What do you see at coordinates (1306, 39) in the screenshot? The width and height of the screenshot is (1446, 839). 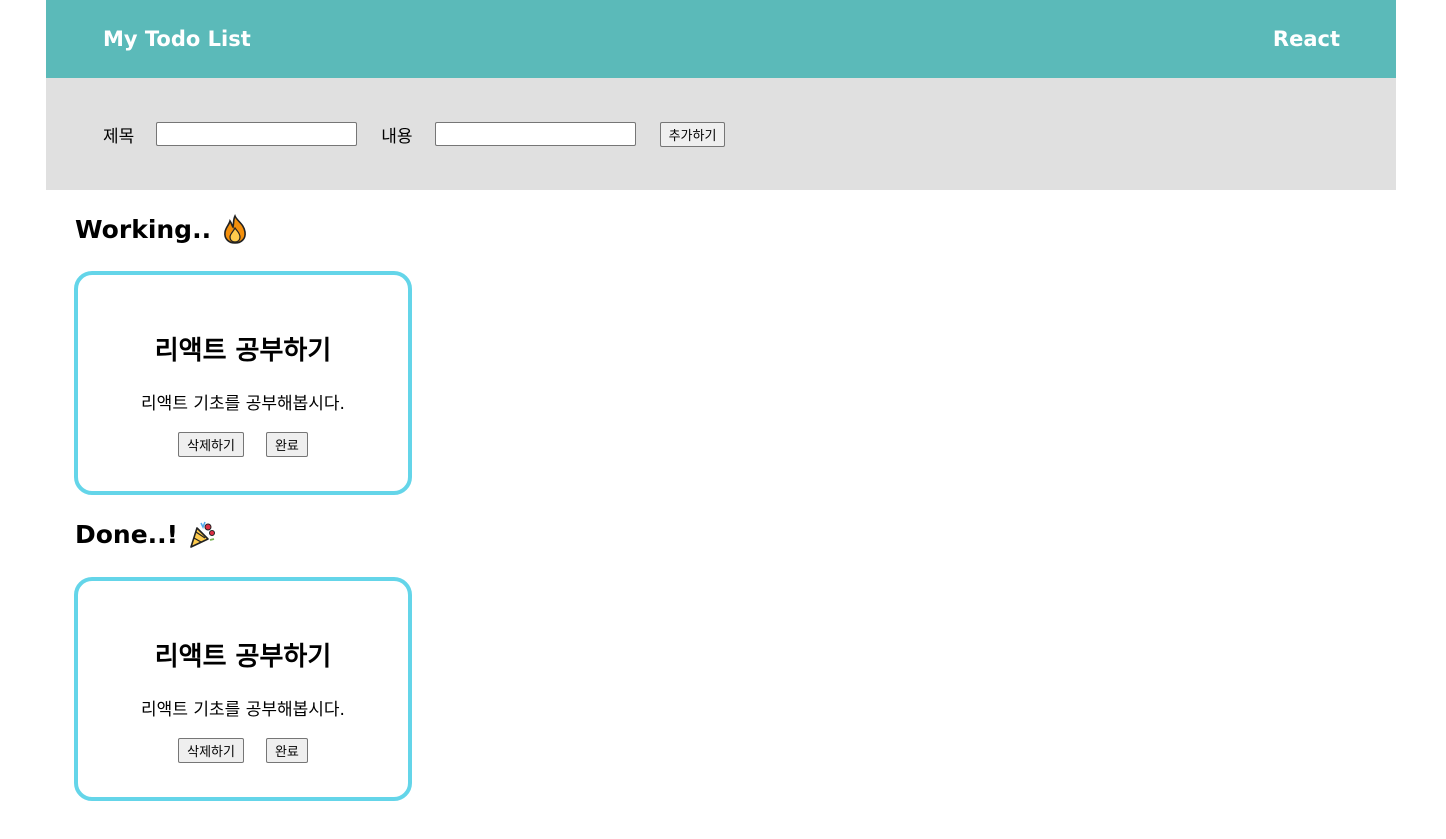 I see `header-right-label: React` at bounding box center [1306, 39].